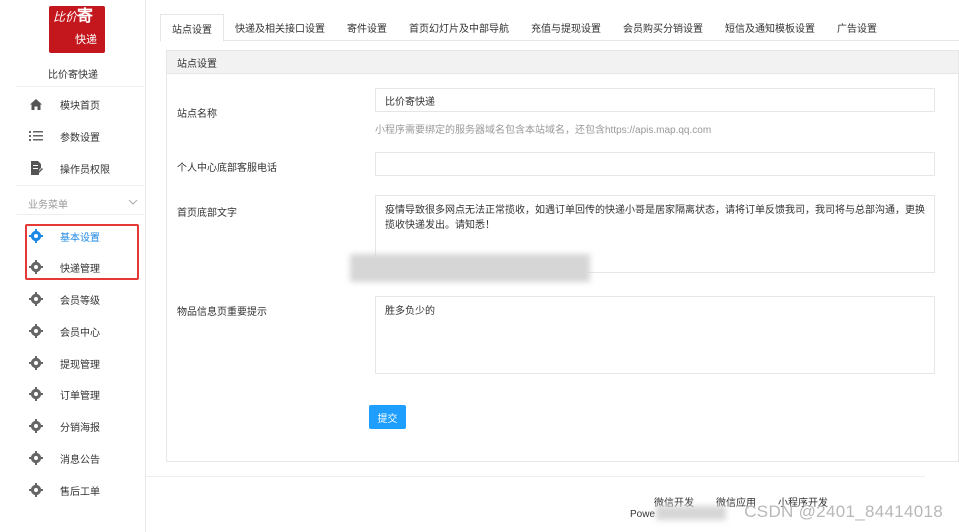 This screenshot has height=532, width=959. Describe the element at coordinates (222, 312) in the screenshot. I see `important-notice-label: 物品信息页重要提示` at that location.